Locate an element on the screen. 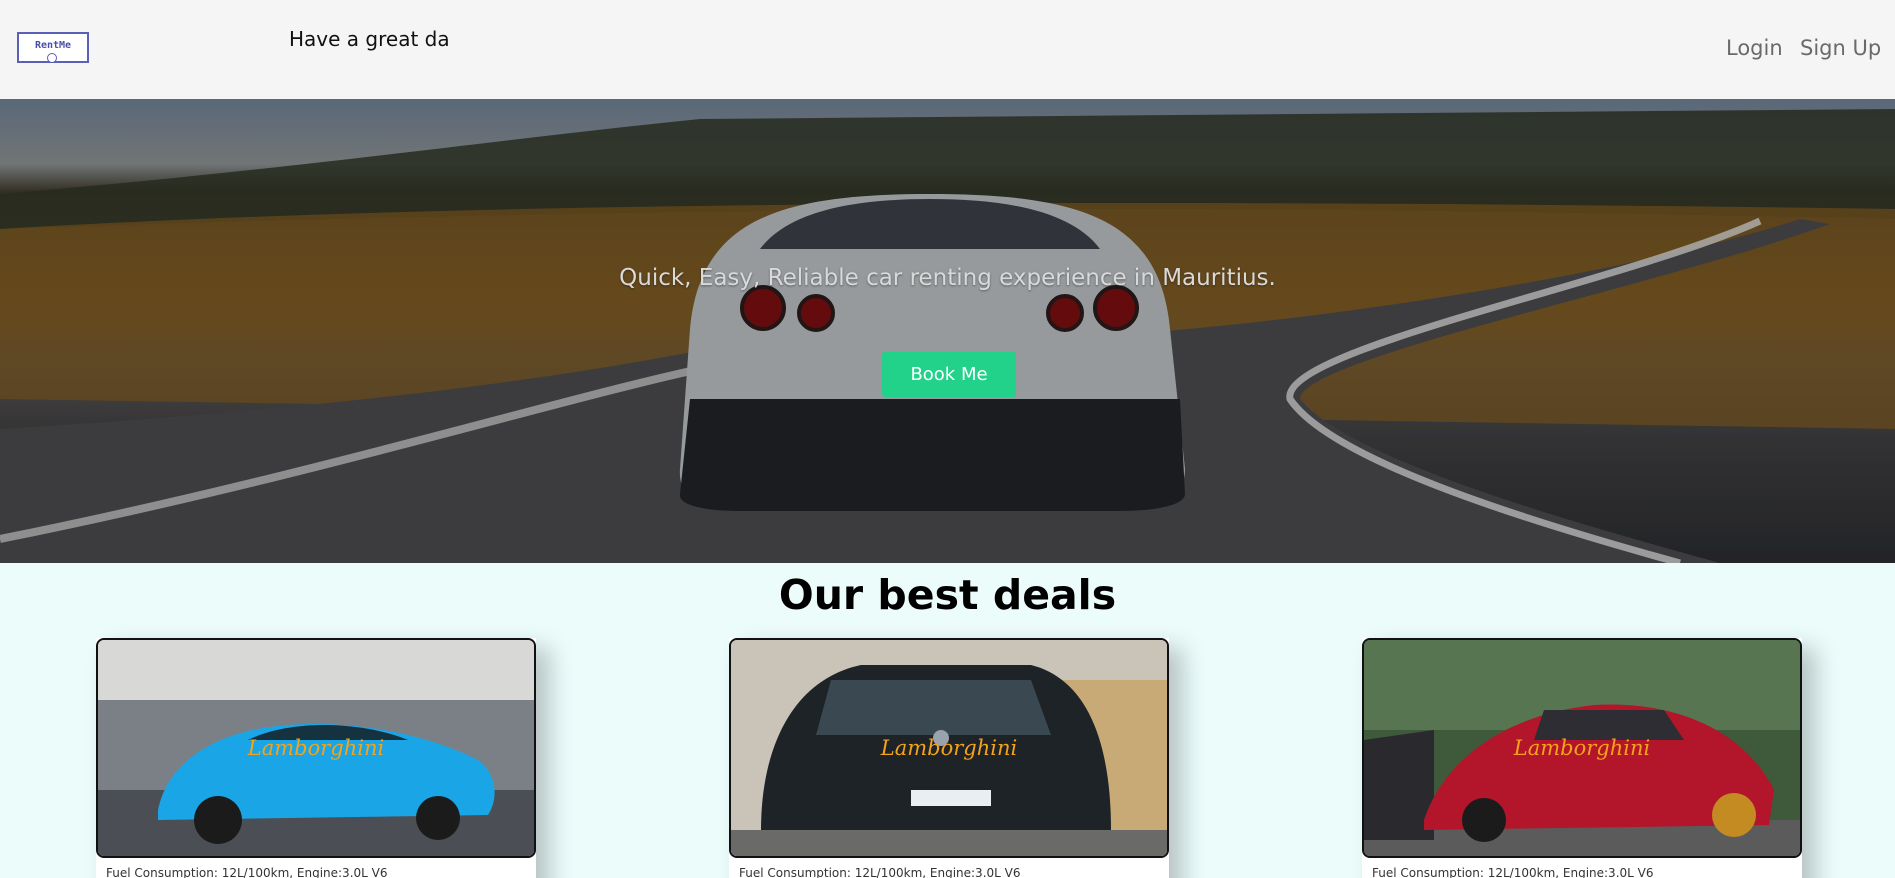  signup-link: Sign Up is located at coordinates (1840, 48).